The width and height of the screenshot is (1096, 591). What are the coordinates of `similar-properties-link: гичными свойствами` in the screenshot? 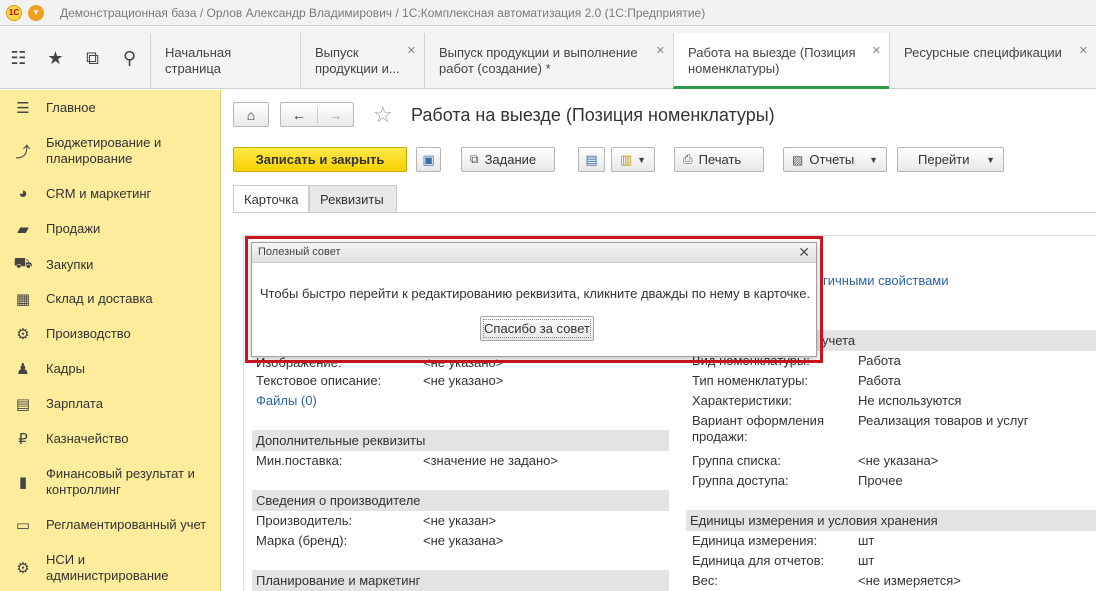 It's located at (886, 280).